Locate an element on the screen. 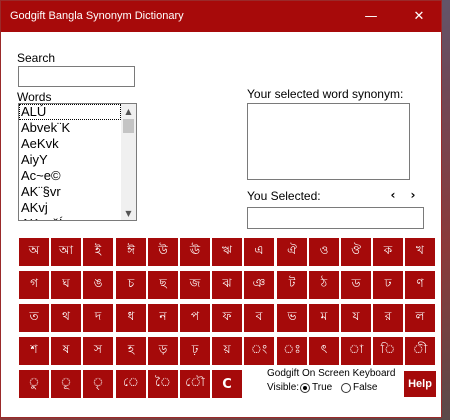 Image resolution: width=450 pixels, height=420 pixels. words-label: Words is located at coordinates (34, 97).